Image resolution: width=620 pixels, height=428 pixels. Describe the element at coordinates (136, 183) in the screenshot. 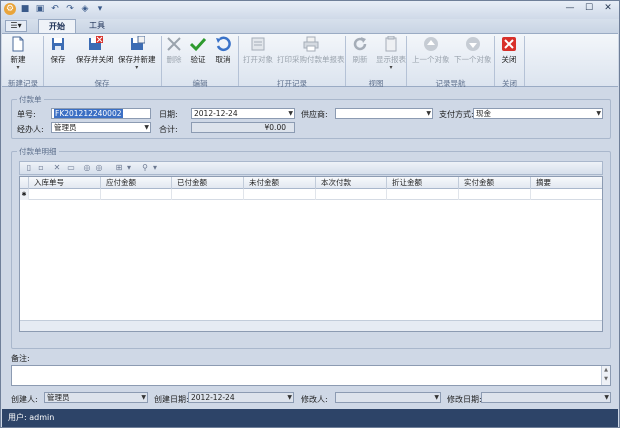

I see `column-header: 应付金额` at that location.